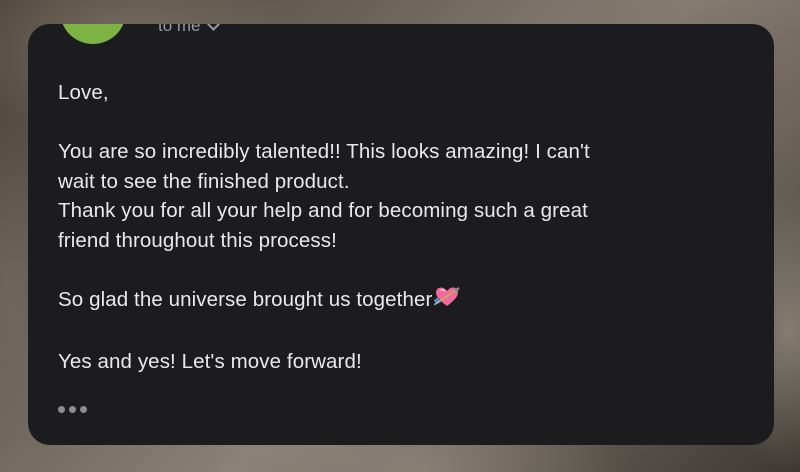  I want to click on recipient-label: to me, so click(179, 29).